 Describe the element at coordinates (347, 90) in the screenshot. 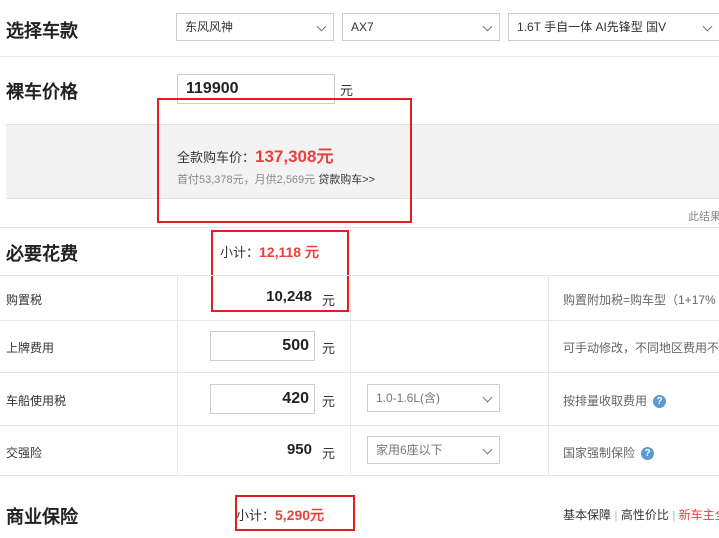

I see `bare-price-unit: 元` at that location.